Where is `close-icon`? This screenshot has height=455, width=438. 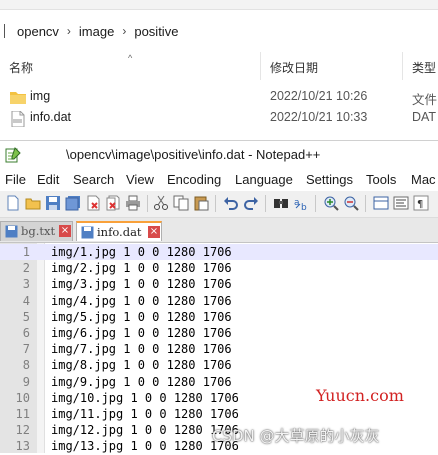
close-icon is located at coordinates (93, 203).